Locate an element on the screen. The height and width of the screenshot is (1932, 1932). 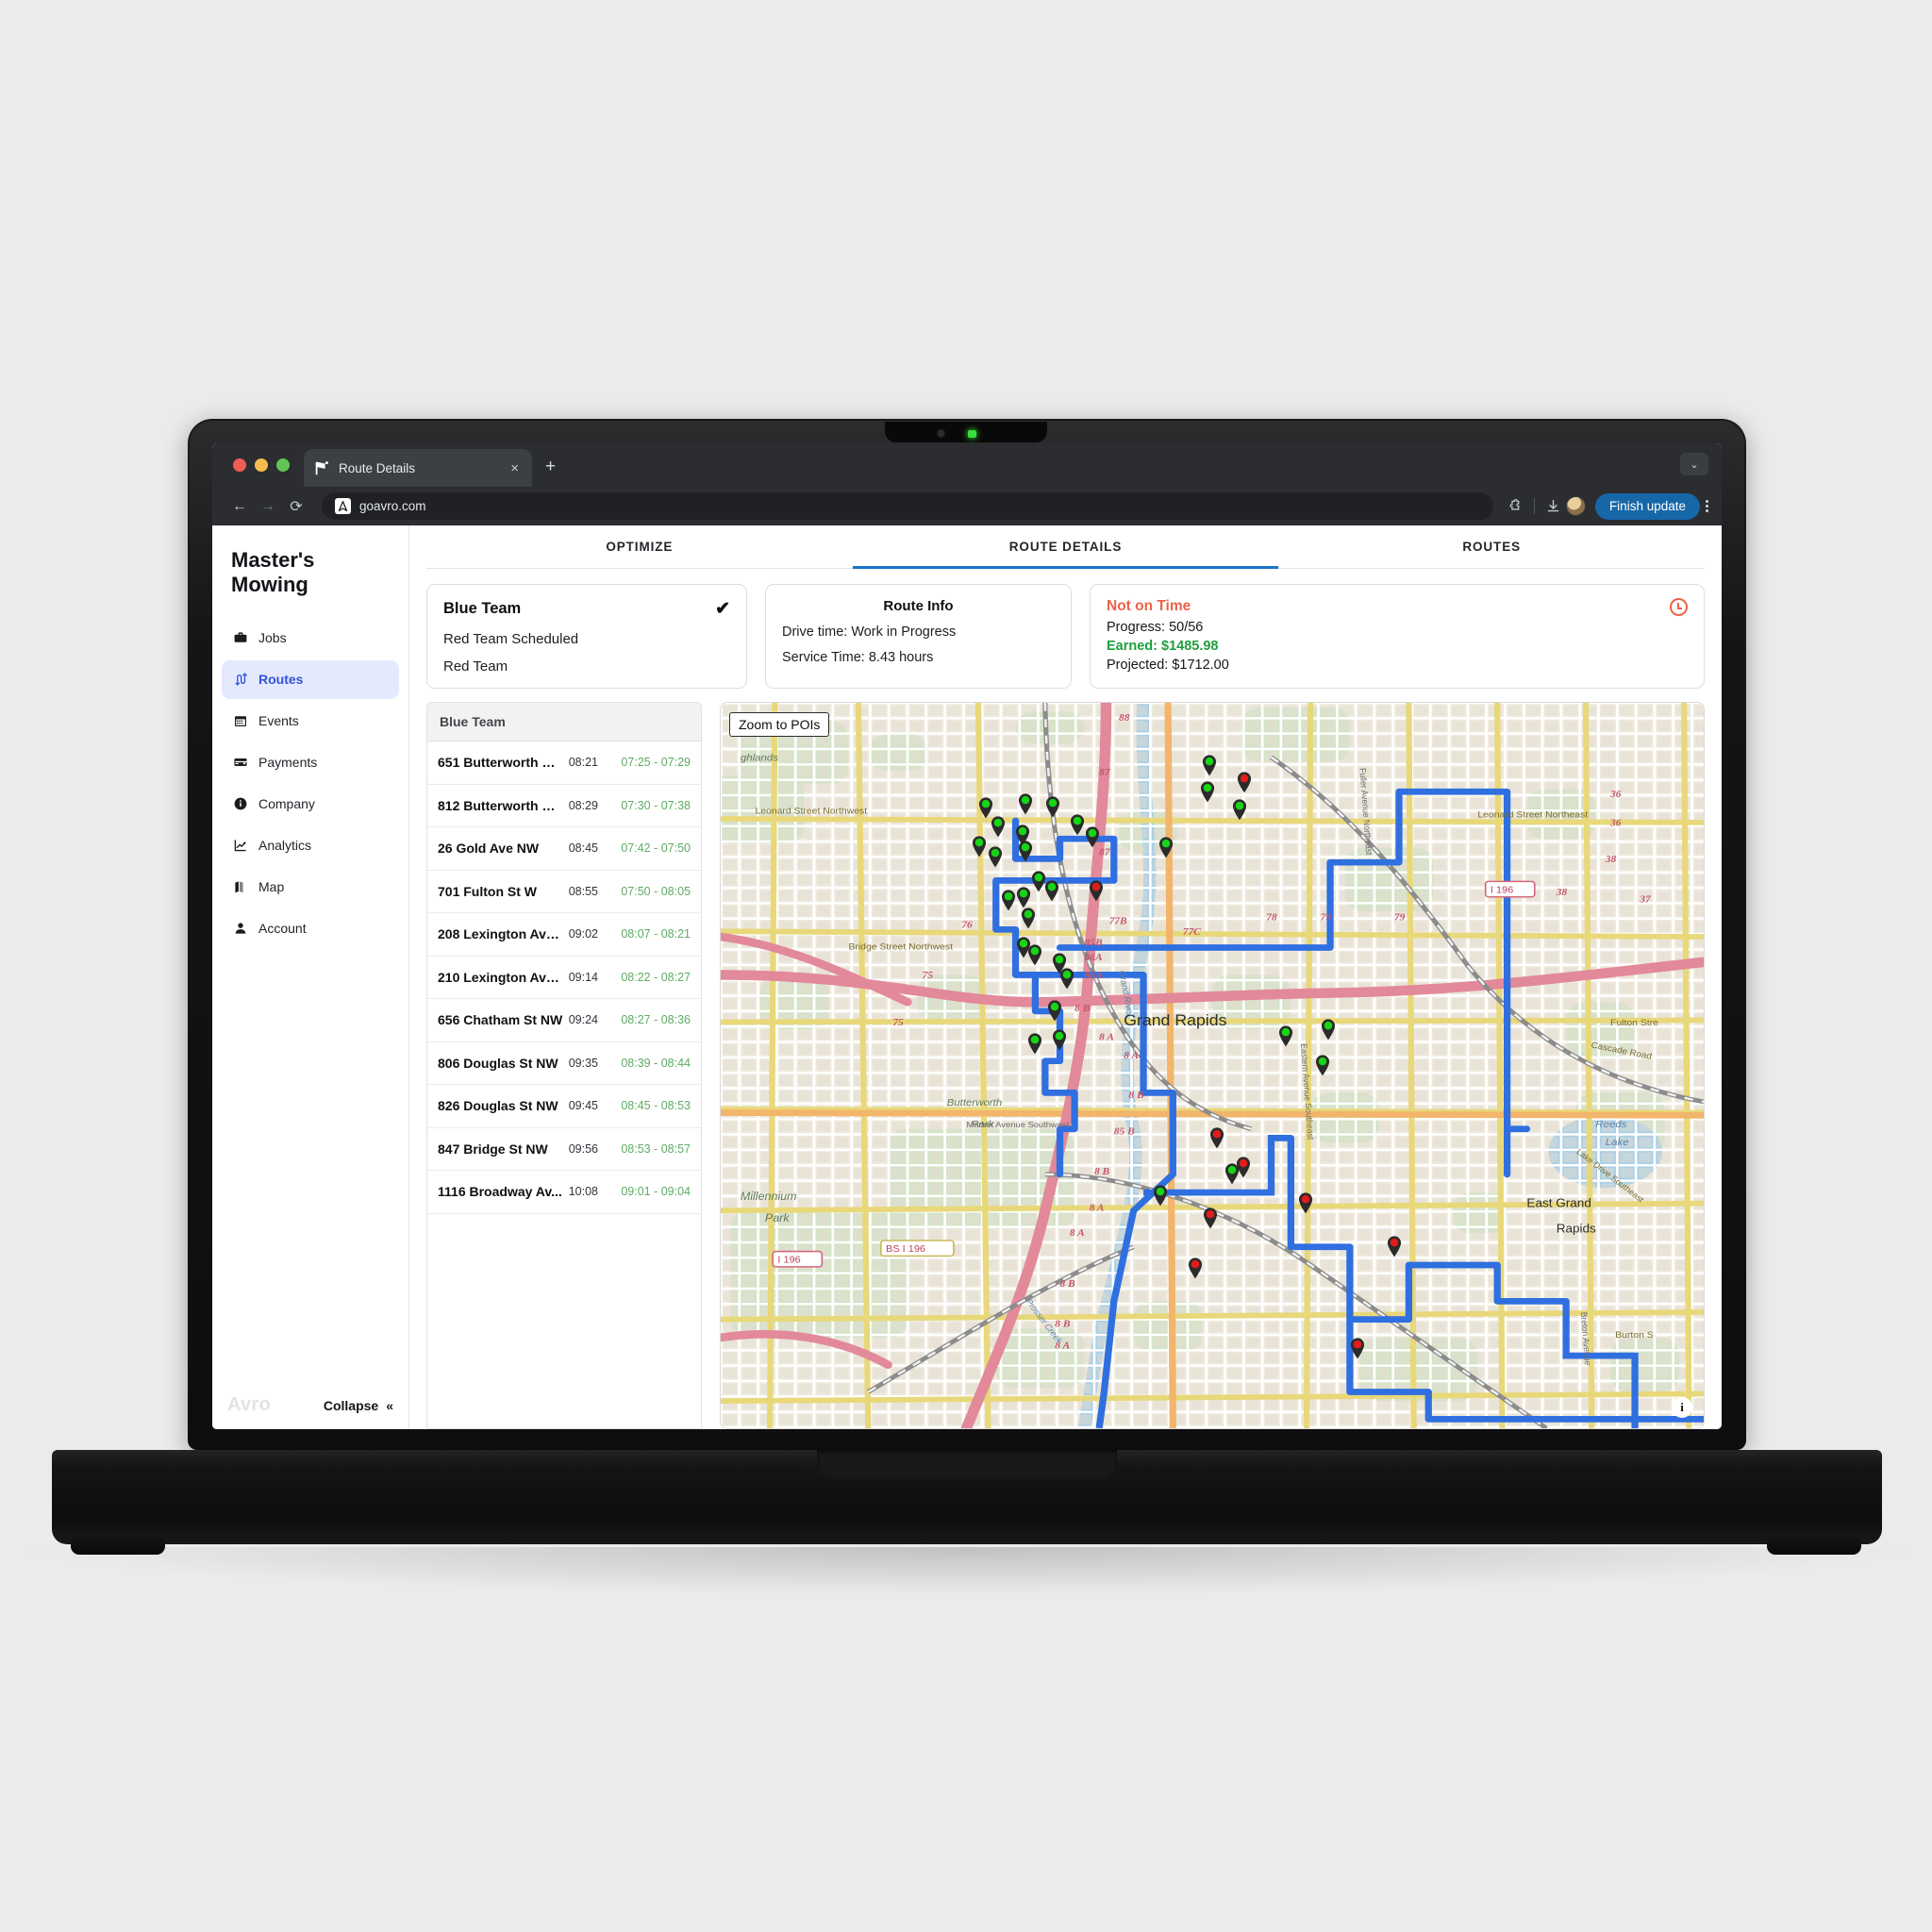
tab-optimize: OPTIMIZE is located at coordinates (639, 546).